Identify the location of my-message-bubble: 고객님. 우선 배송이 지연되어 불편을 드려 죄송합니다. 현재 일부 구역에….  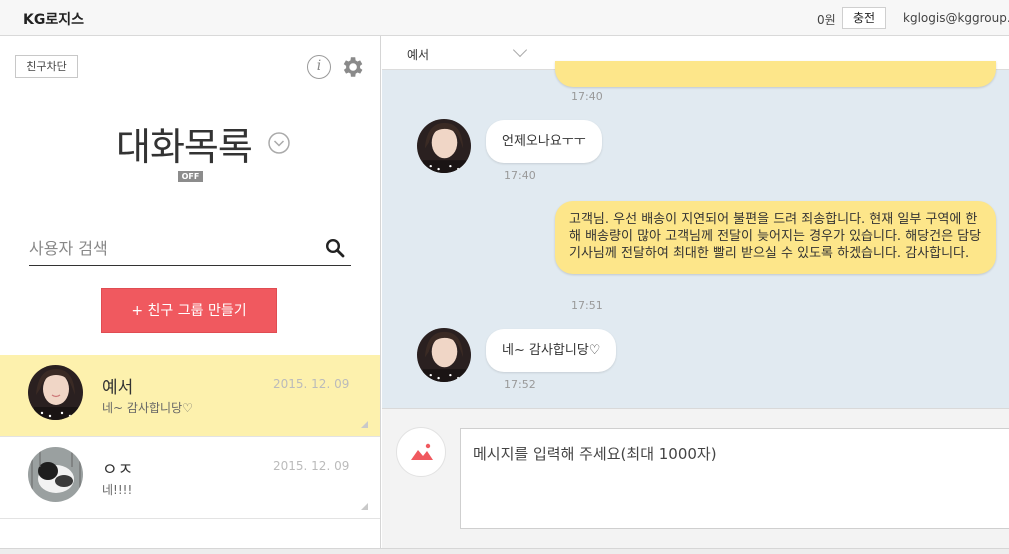
(775, 237).